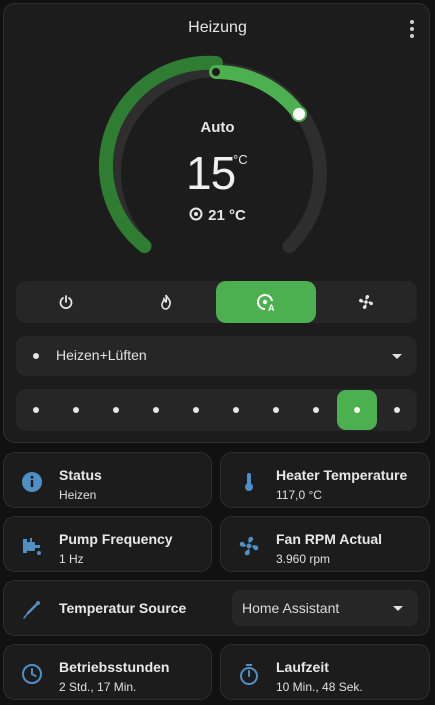 The height and width of the screenshot is (705, 435). What do you see at coordinates (32, 674) in the screenshot?
I see `clock-icon` at bounding box center [32, 674].